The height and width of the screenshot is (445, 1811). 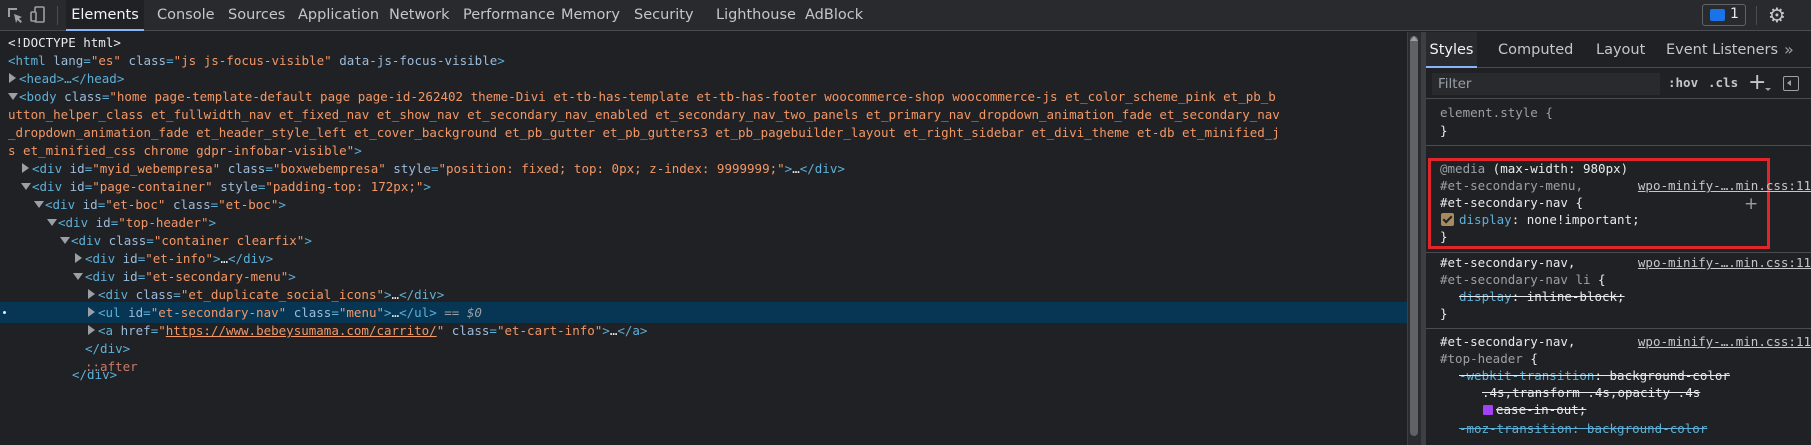 I want to click on styles-filter-bar: :hov .cls +, so click(x=1618, y=84).